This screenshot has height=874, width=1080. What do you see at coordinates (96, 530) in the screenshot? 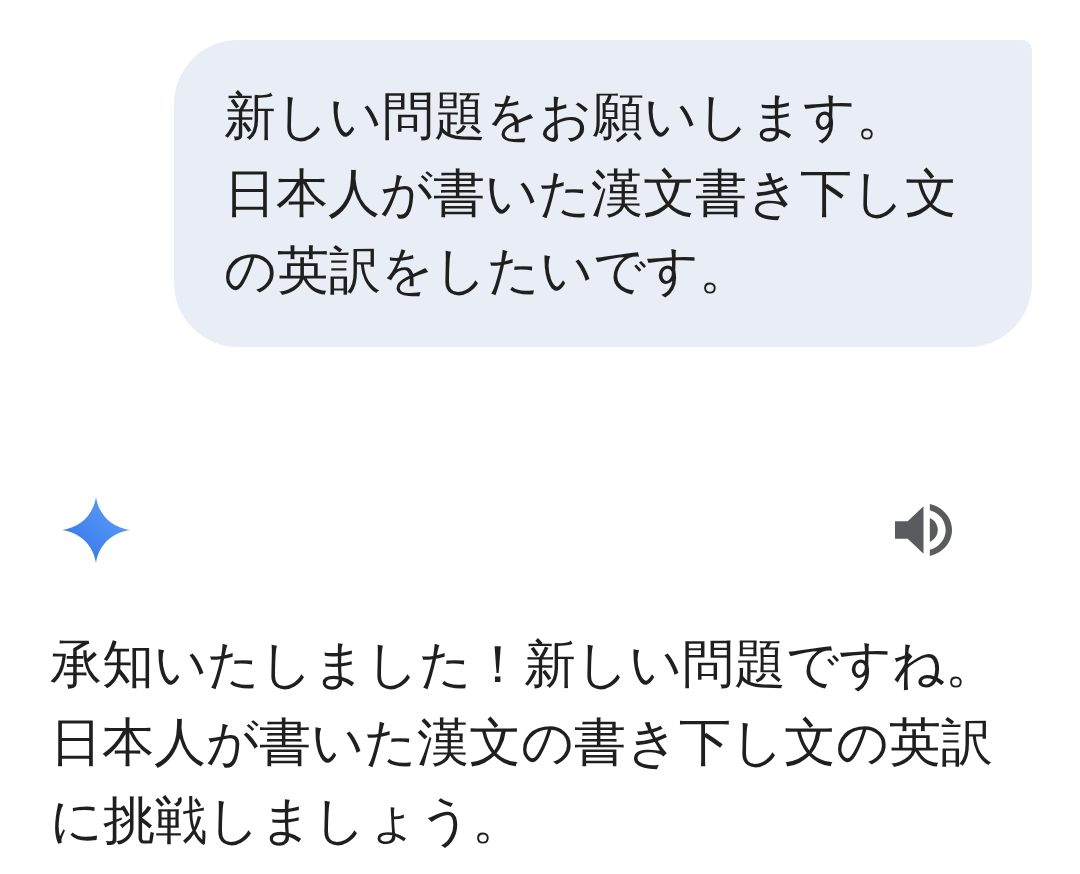
I see `sparkle-icon` at bounding box center [96, 530].